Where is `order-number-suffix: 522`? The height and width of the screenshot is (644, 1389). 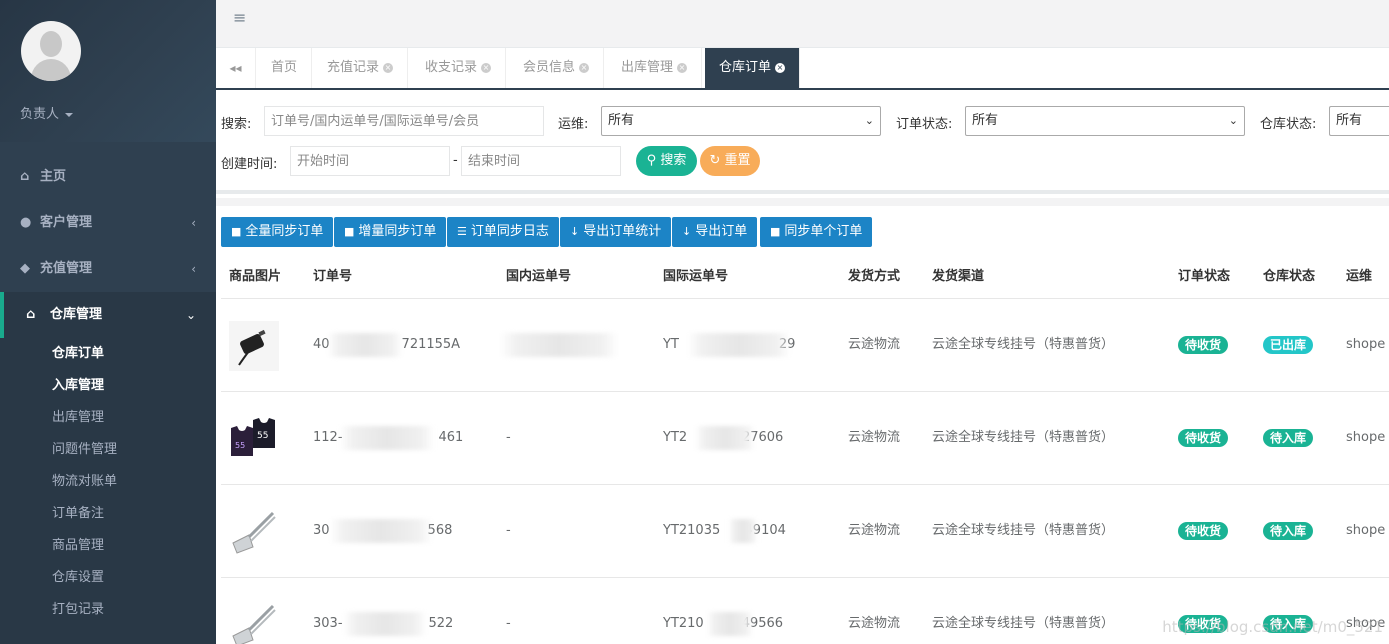 order-number-suffix: 522 is located at coordinates (441, 623).